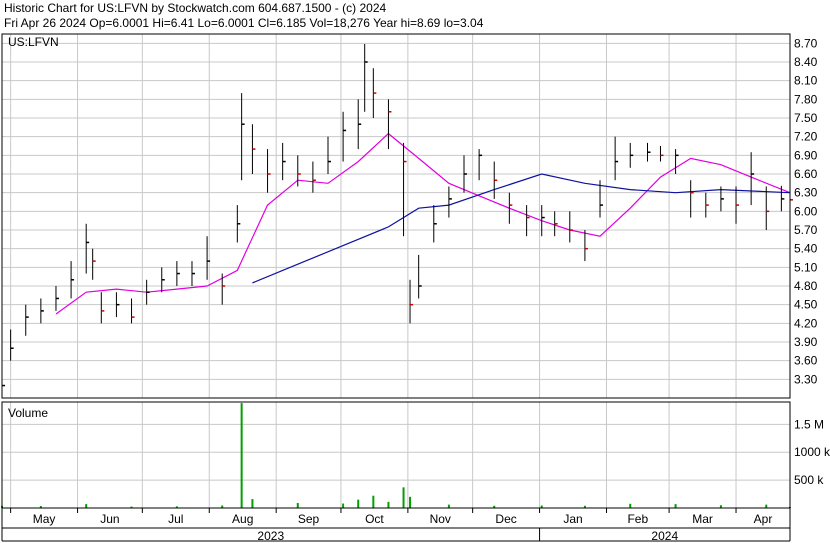 The width and height of the screenshot is (830, 543). Describe the element at coordinates (521, 228) in the screenshot. I see `moving-average-long-line` at that location.